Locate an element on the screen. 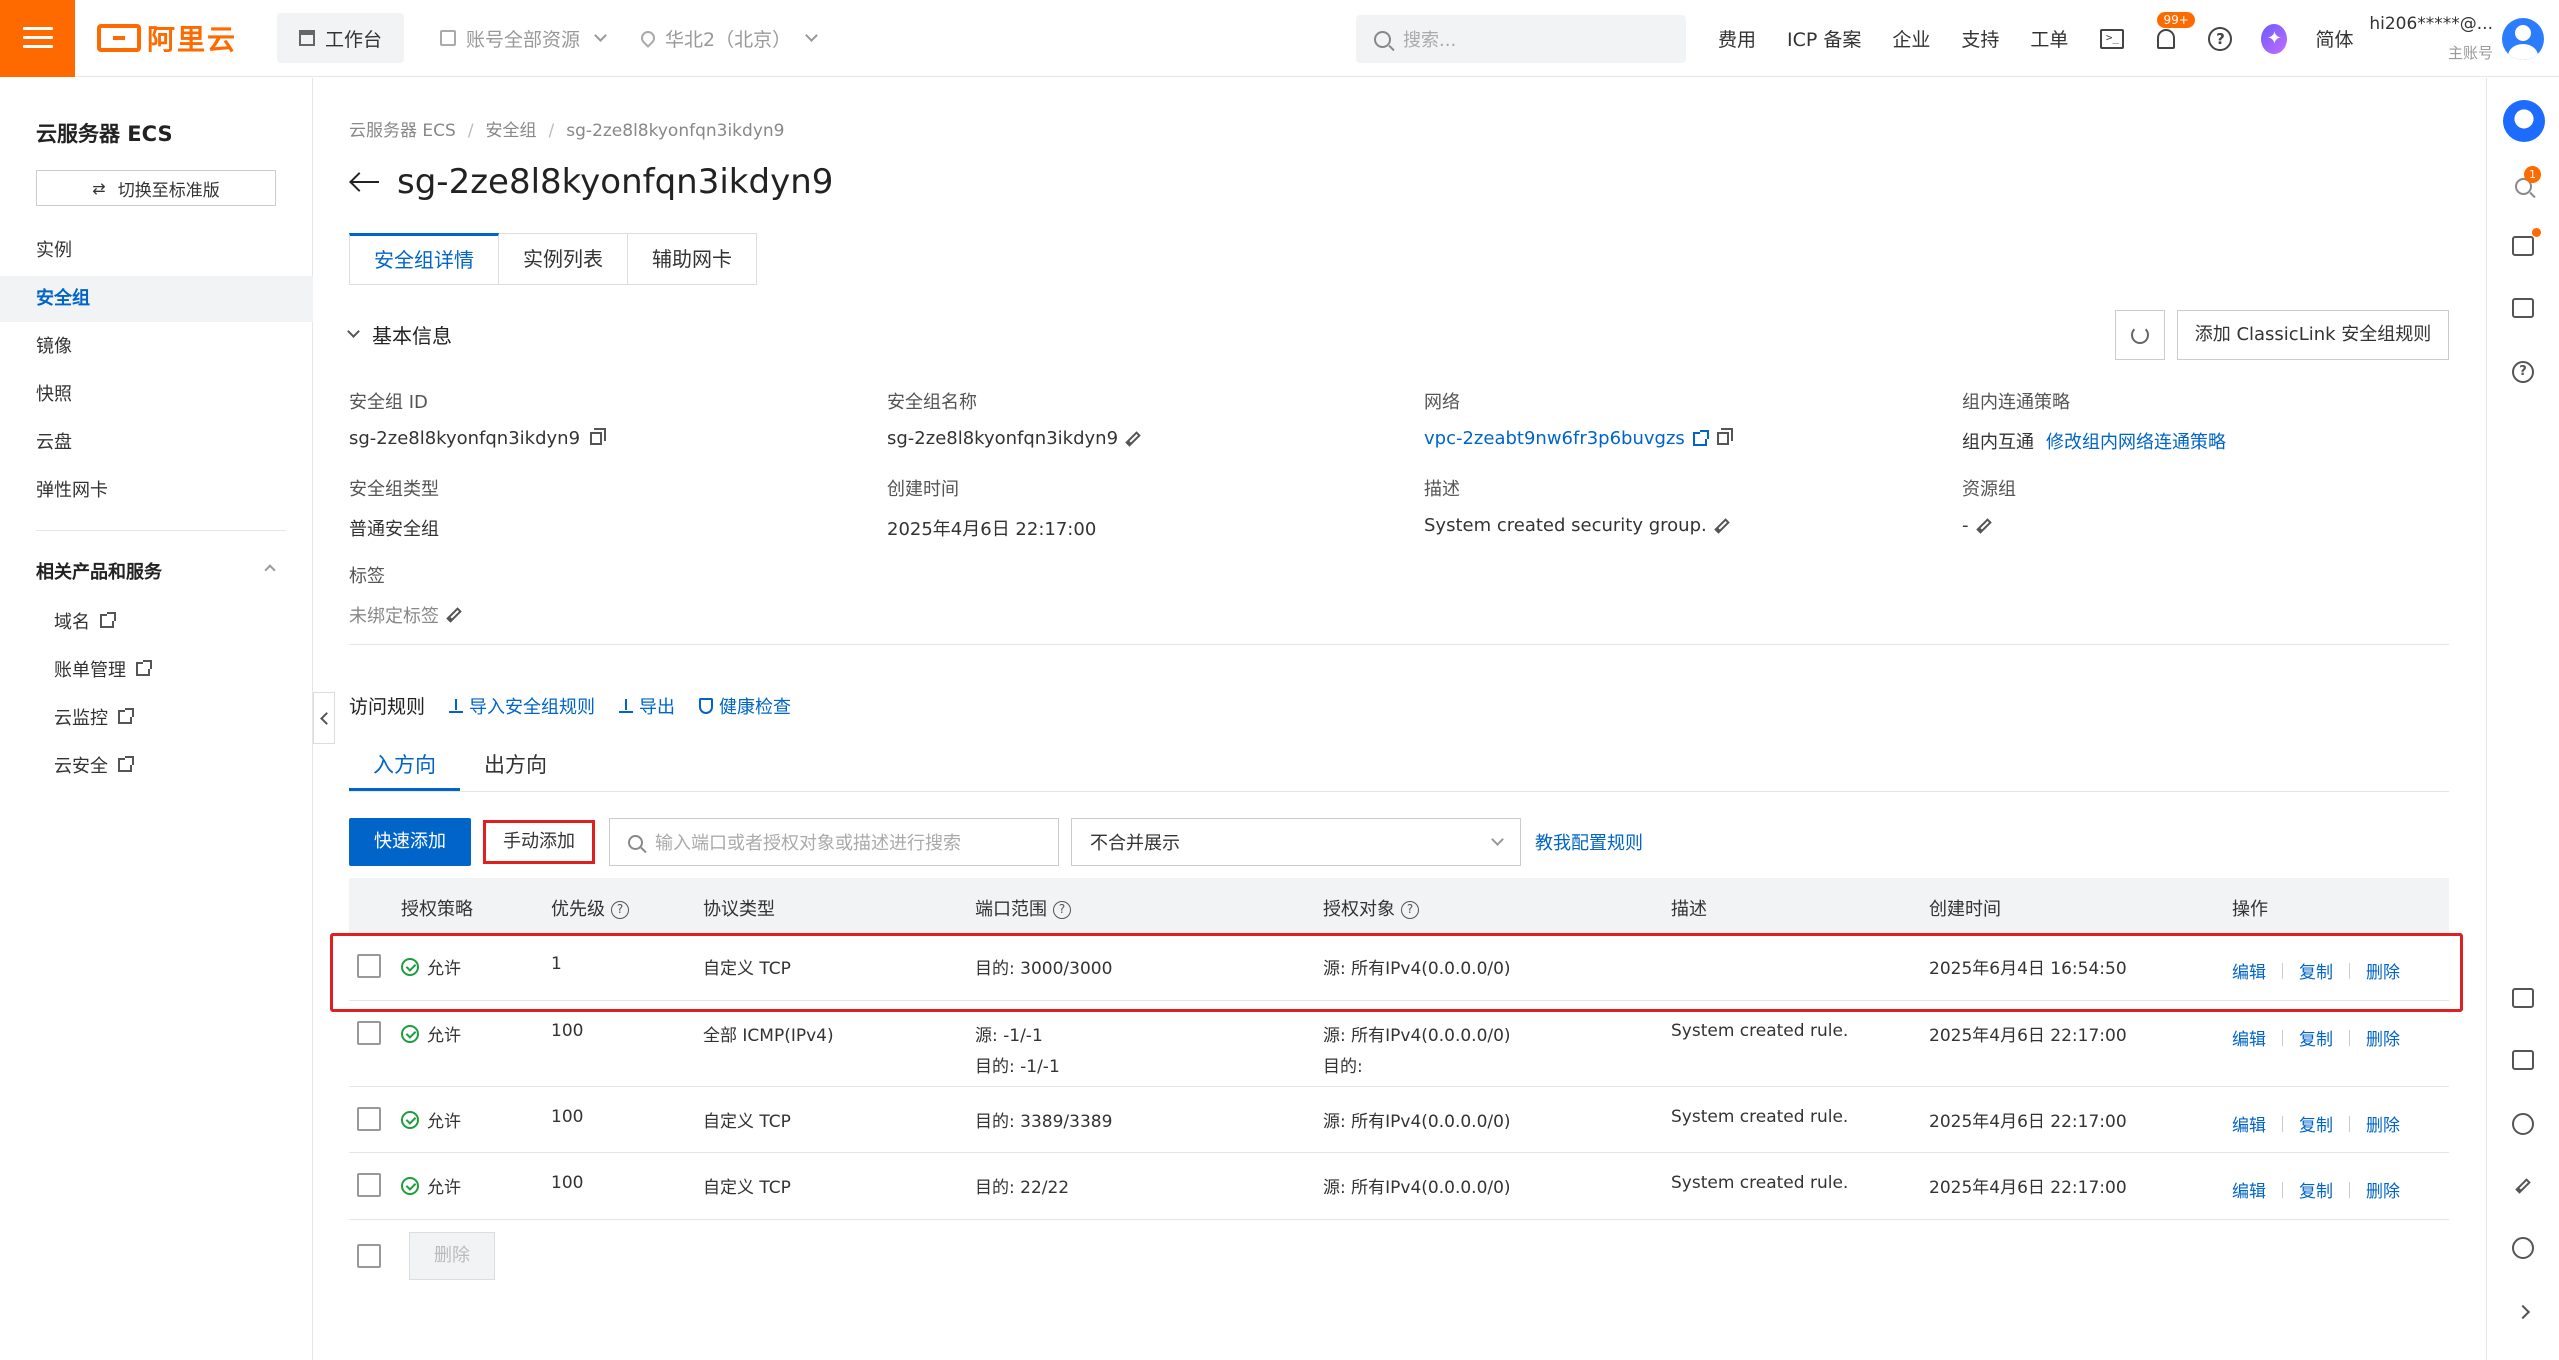 This screenshot has height=1360, width=2559. nav-link-enterprise: 企业 is located at coordinates (1911, 38).